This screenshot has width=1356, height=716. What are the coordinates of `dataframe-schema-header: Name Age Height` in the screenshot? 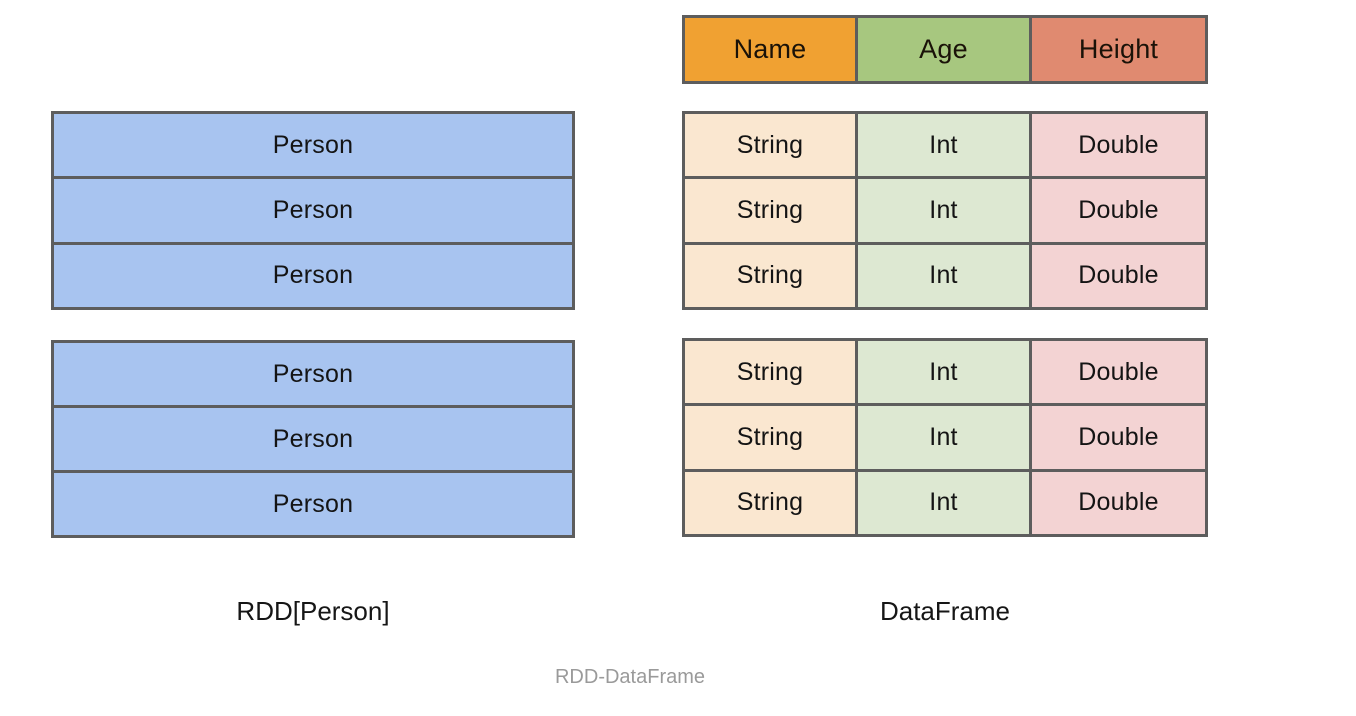 It's located at (945, 49).